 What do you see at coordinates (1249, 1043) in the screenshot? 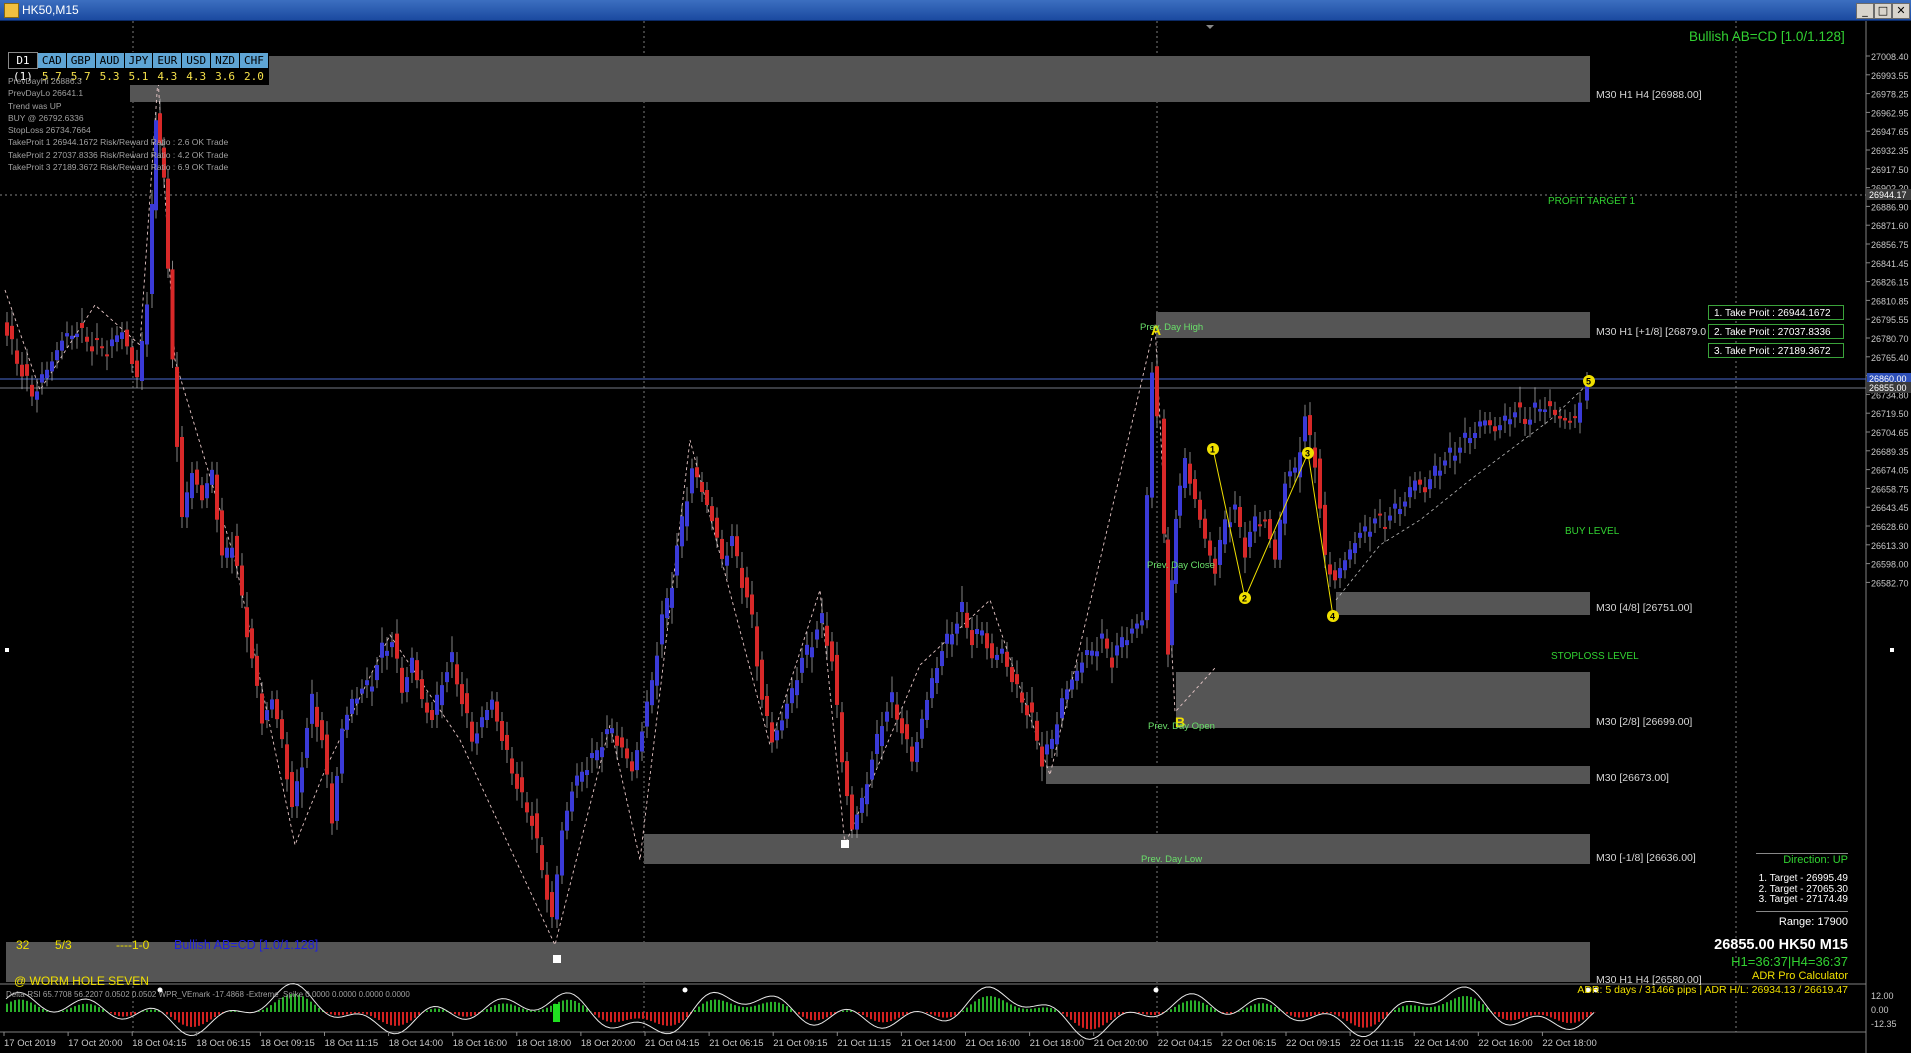
I see `time-tick-label: 22 Oct 06:15` at bounding box center [1249, 1043].